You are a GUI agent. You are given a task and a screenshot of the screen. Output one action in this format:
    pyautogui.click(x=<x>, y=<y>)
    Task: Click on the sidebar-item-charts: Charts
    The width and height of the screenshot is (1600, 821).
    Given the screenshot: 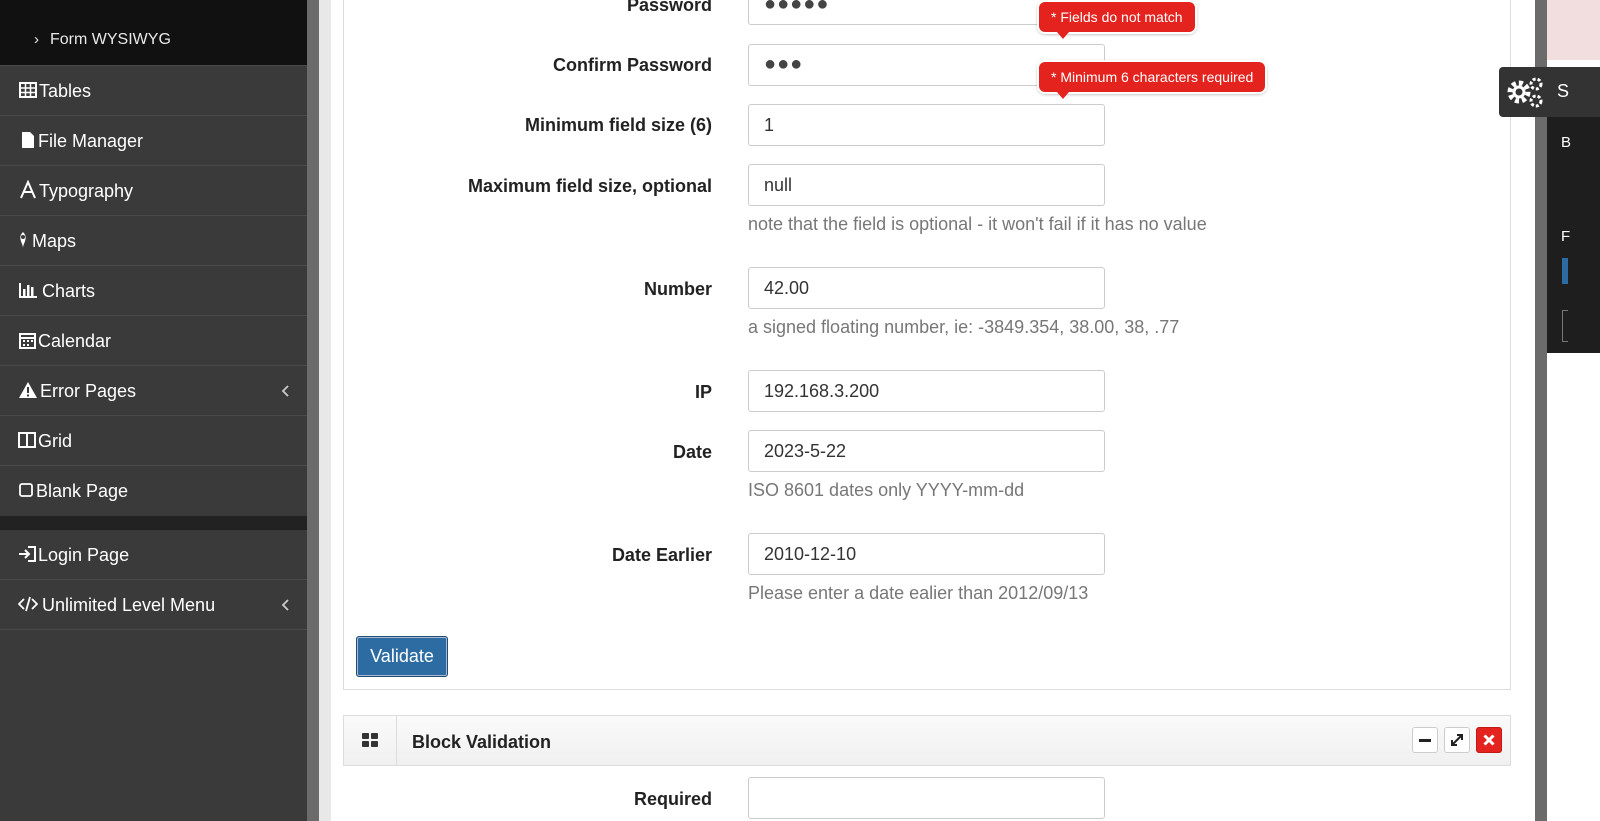 What is the action you would take?
    pyautogui.click(x=153, y=291)
    